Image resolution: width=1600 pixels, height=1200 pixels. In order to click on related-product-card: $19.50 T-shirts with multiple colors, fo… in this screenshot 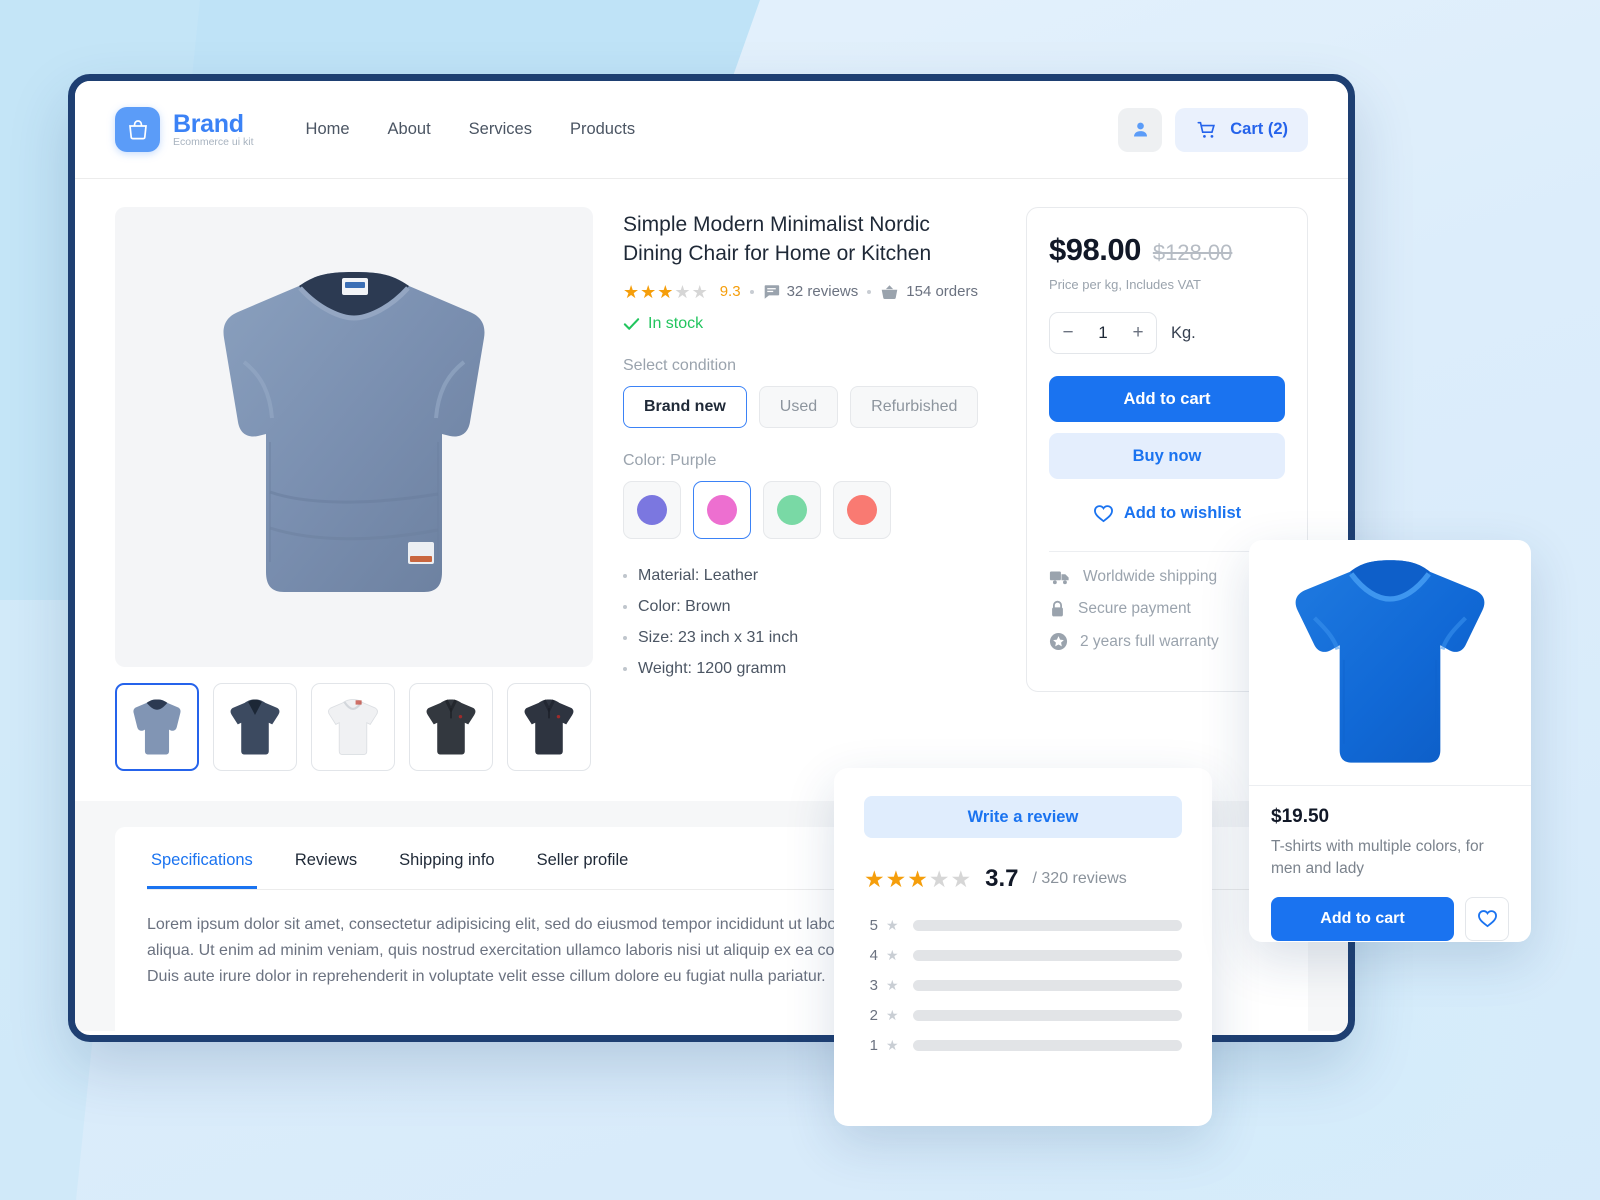, I will do `click(1390, 741)`.